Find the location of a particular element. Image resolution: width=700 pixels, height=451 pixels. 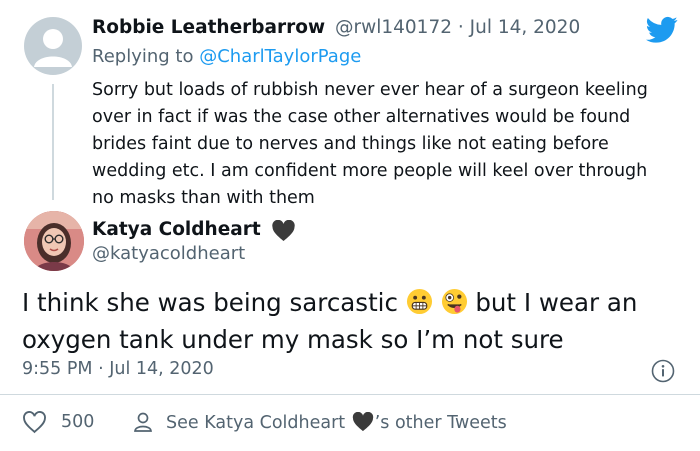

main-author-name: Katya Coldheart is located at coordinates (176, 229).